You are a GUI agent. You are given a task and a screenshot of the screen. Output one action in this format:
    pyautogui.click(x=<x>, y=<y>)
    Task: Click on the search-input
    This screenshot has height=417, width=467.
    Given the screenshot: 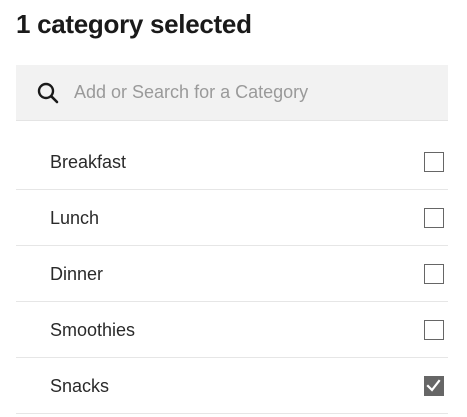 What is the action you would take?
    pyautogui.click(x=254, y=92)
    